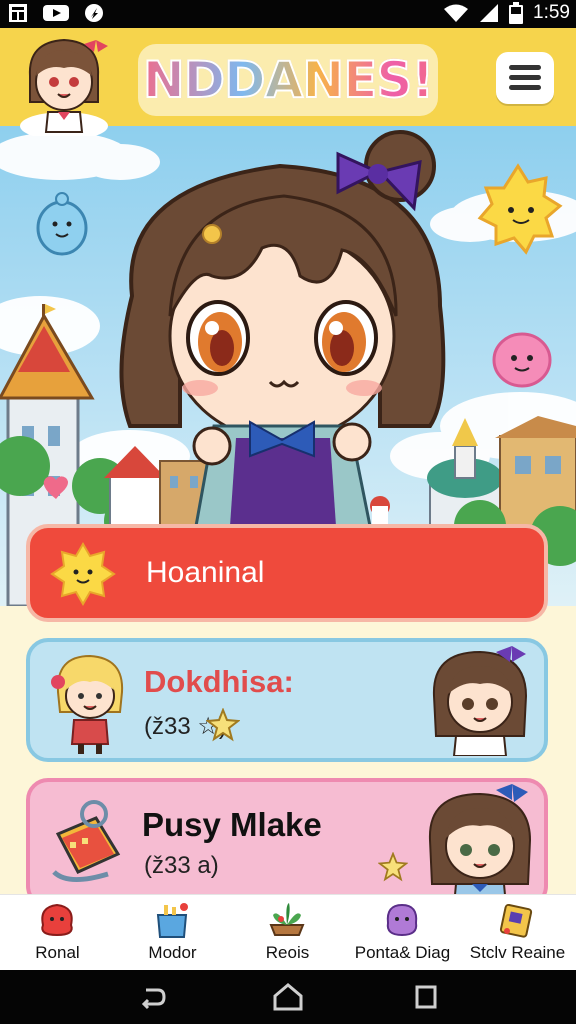 This screenshot has width=576, height=1024. Describe the element at coordinates (402, 920) in the screenshot. I see `purple-blob-icon` at that location.